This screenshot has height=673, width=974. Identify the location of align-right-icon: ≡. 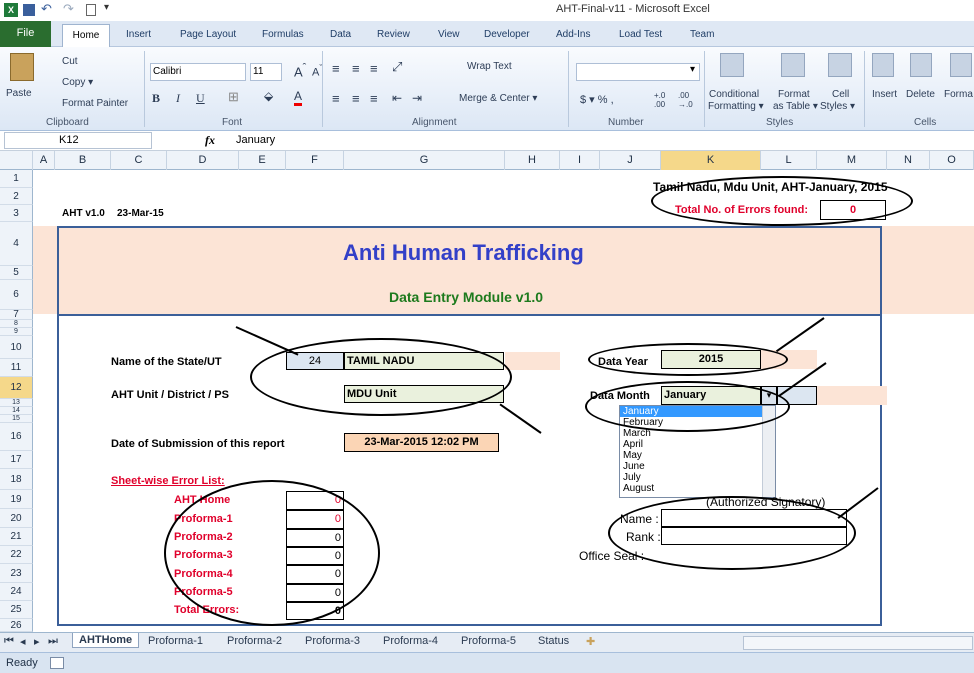
(374, 98).